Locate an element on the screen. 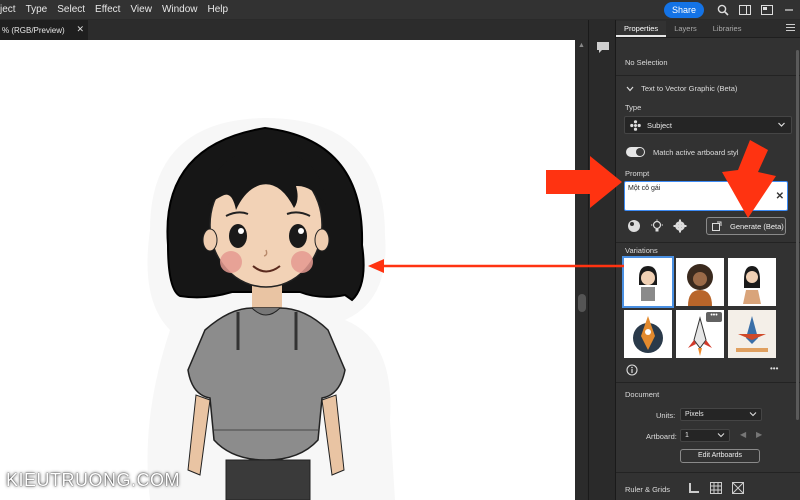  panel-icon-strip is located at coordinates (602, 260).